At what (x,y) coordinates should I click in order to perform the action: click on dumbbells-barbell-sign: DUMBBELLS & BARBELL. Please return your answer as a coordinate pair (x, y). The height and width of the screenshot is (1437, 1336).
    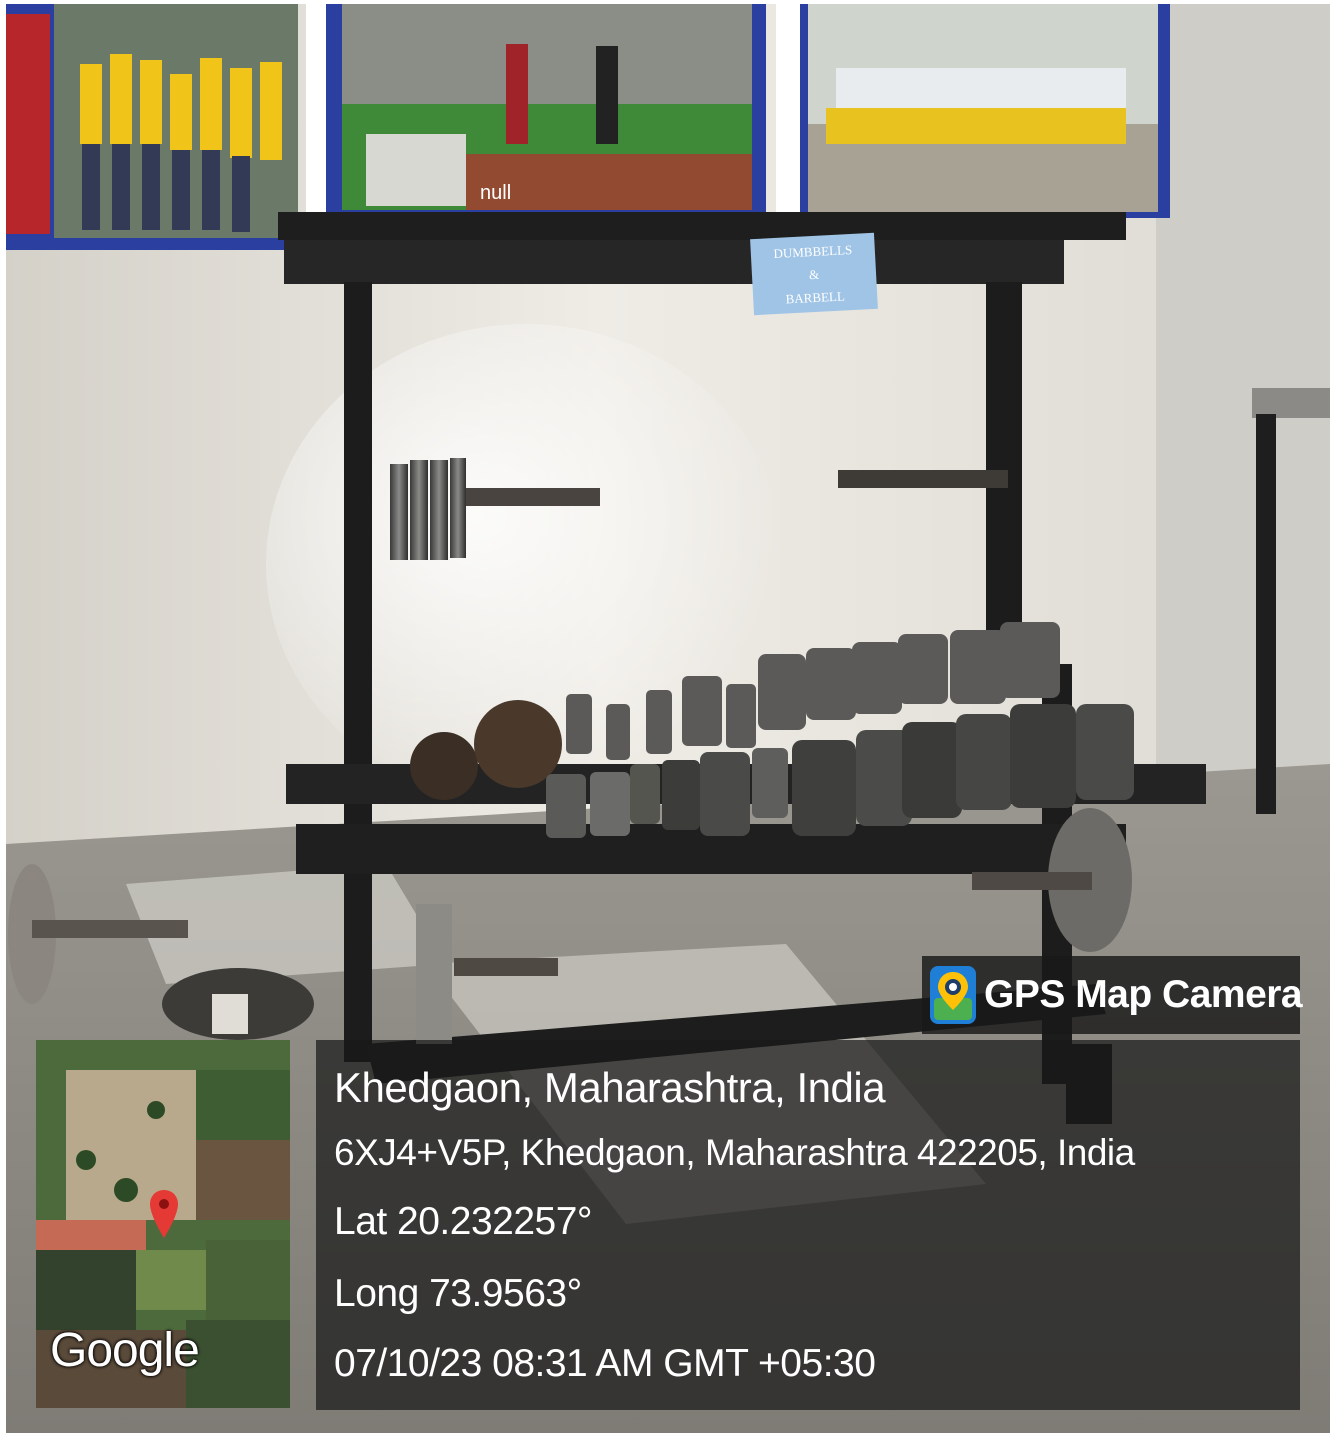
    Looking at the image, I should click on (814, 274).